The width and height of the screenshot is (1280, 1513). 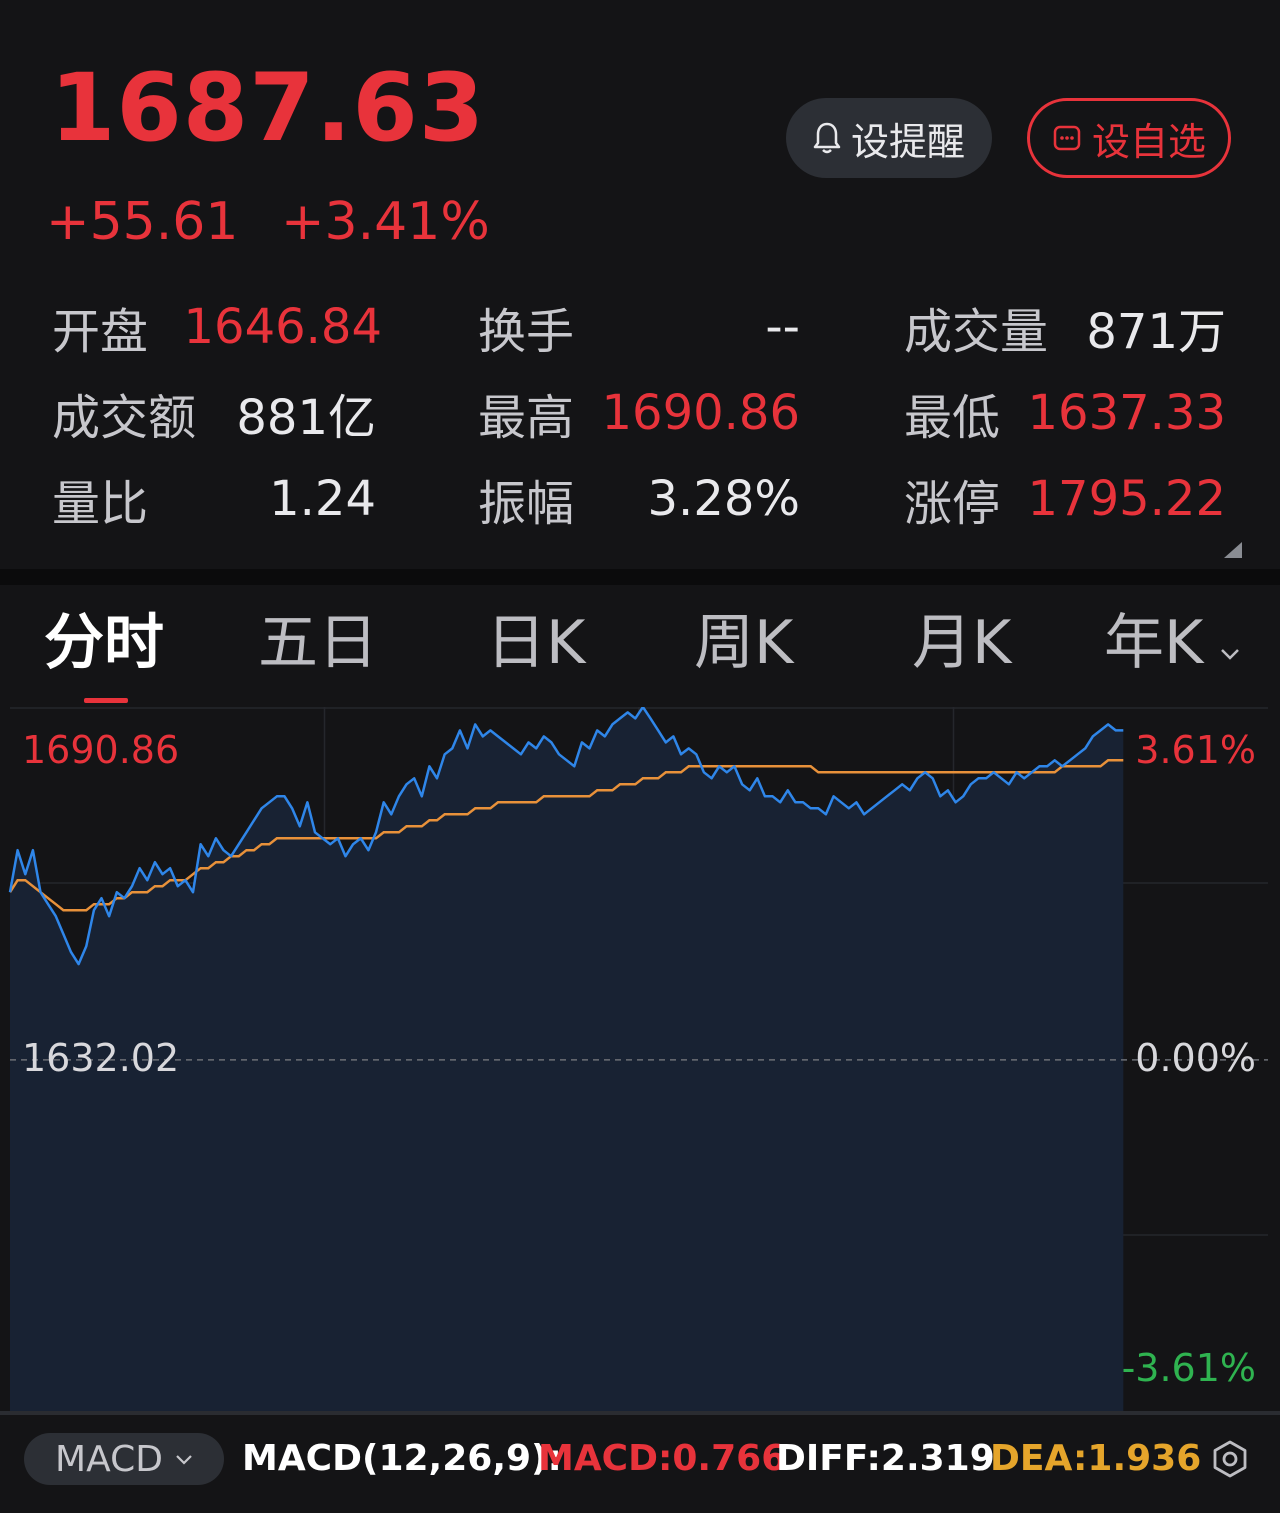 What do you see at coordinates (535, 643) in the screenshot?
I see `tab-daily-k: 日K` at bounding box center [535, 643].